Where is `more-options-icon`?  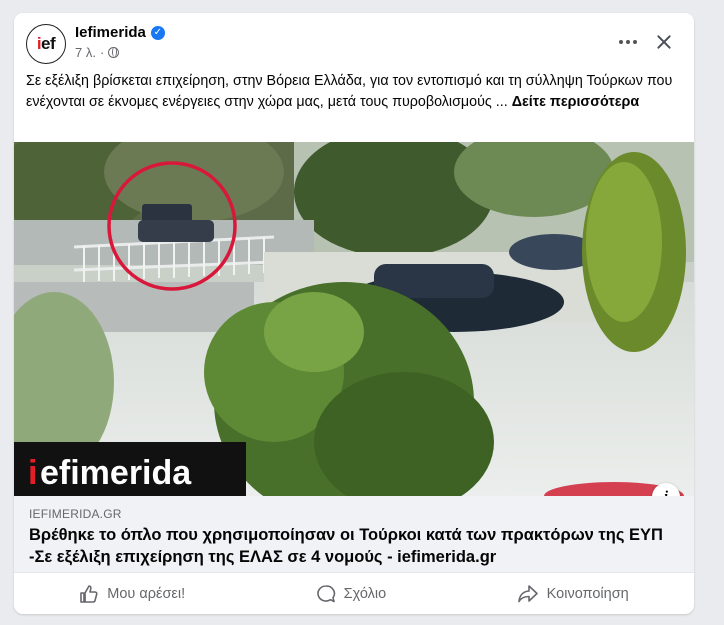 more-options-icon is located at coordinates (628, 42).